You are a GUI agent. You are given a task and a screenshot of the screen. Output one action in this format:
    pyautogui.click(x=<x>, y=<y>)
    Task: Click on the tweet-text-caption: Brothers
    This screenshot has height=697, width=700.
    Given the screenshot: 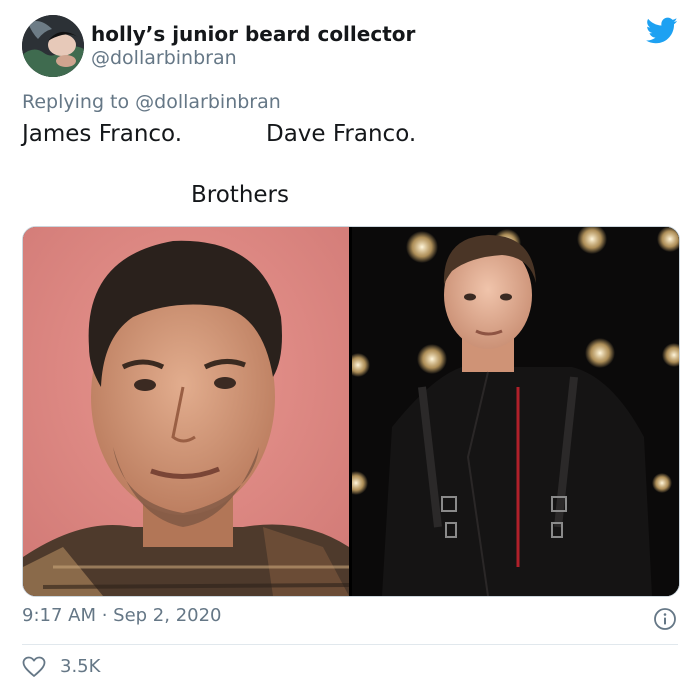 What is the action you would take?
    pyautogui.click(x=240, y=195)
    